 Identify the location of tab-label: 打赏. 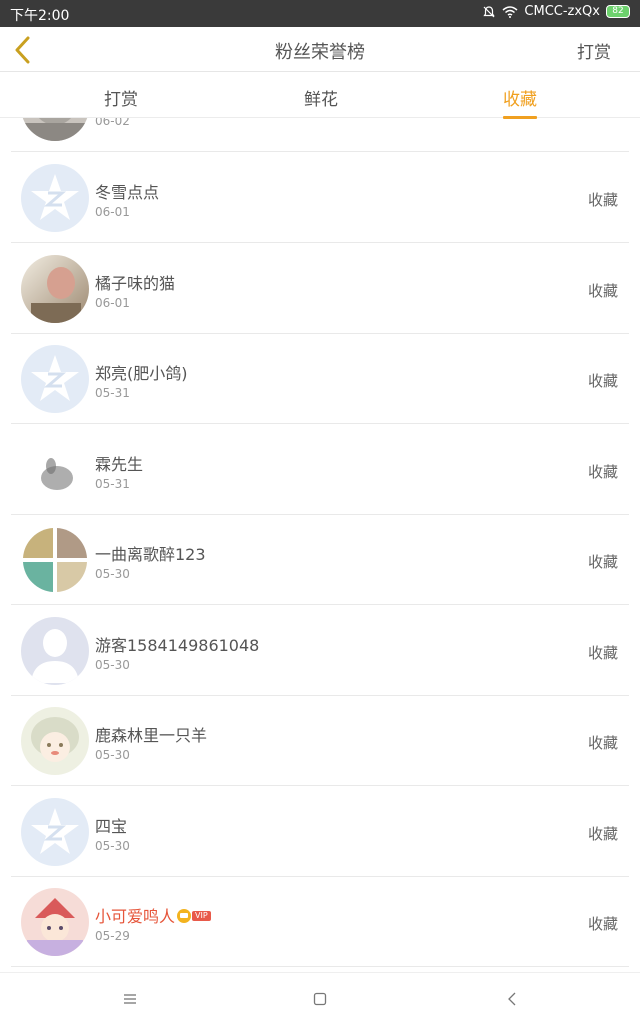
(121, 100).